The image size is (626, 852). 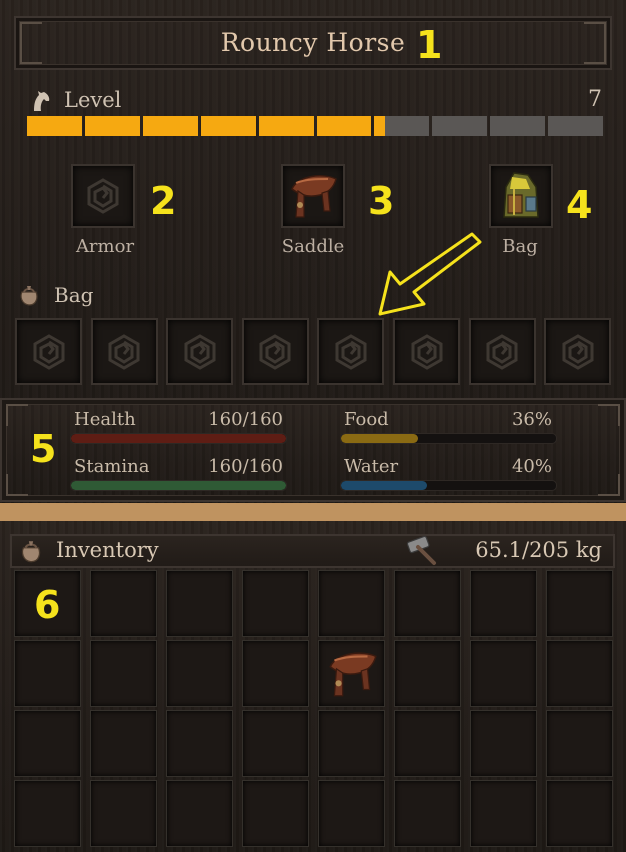 I want to click on stamina-bar-fill, so click(x=178, y=485).